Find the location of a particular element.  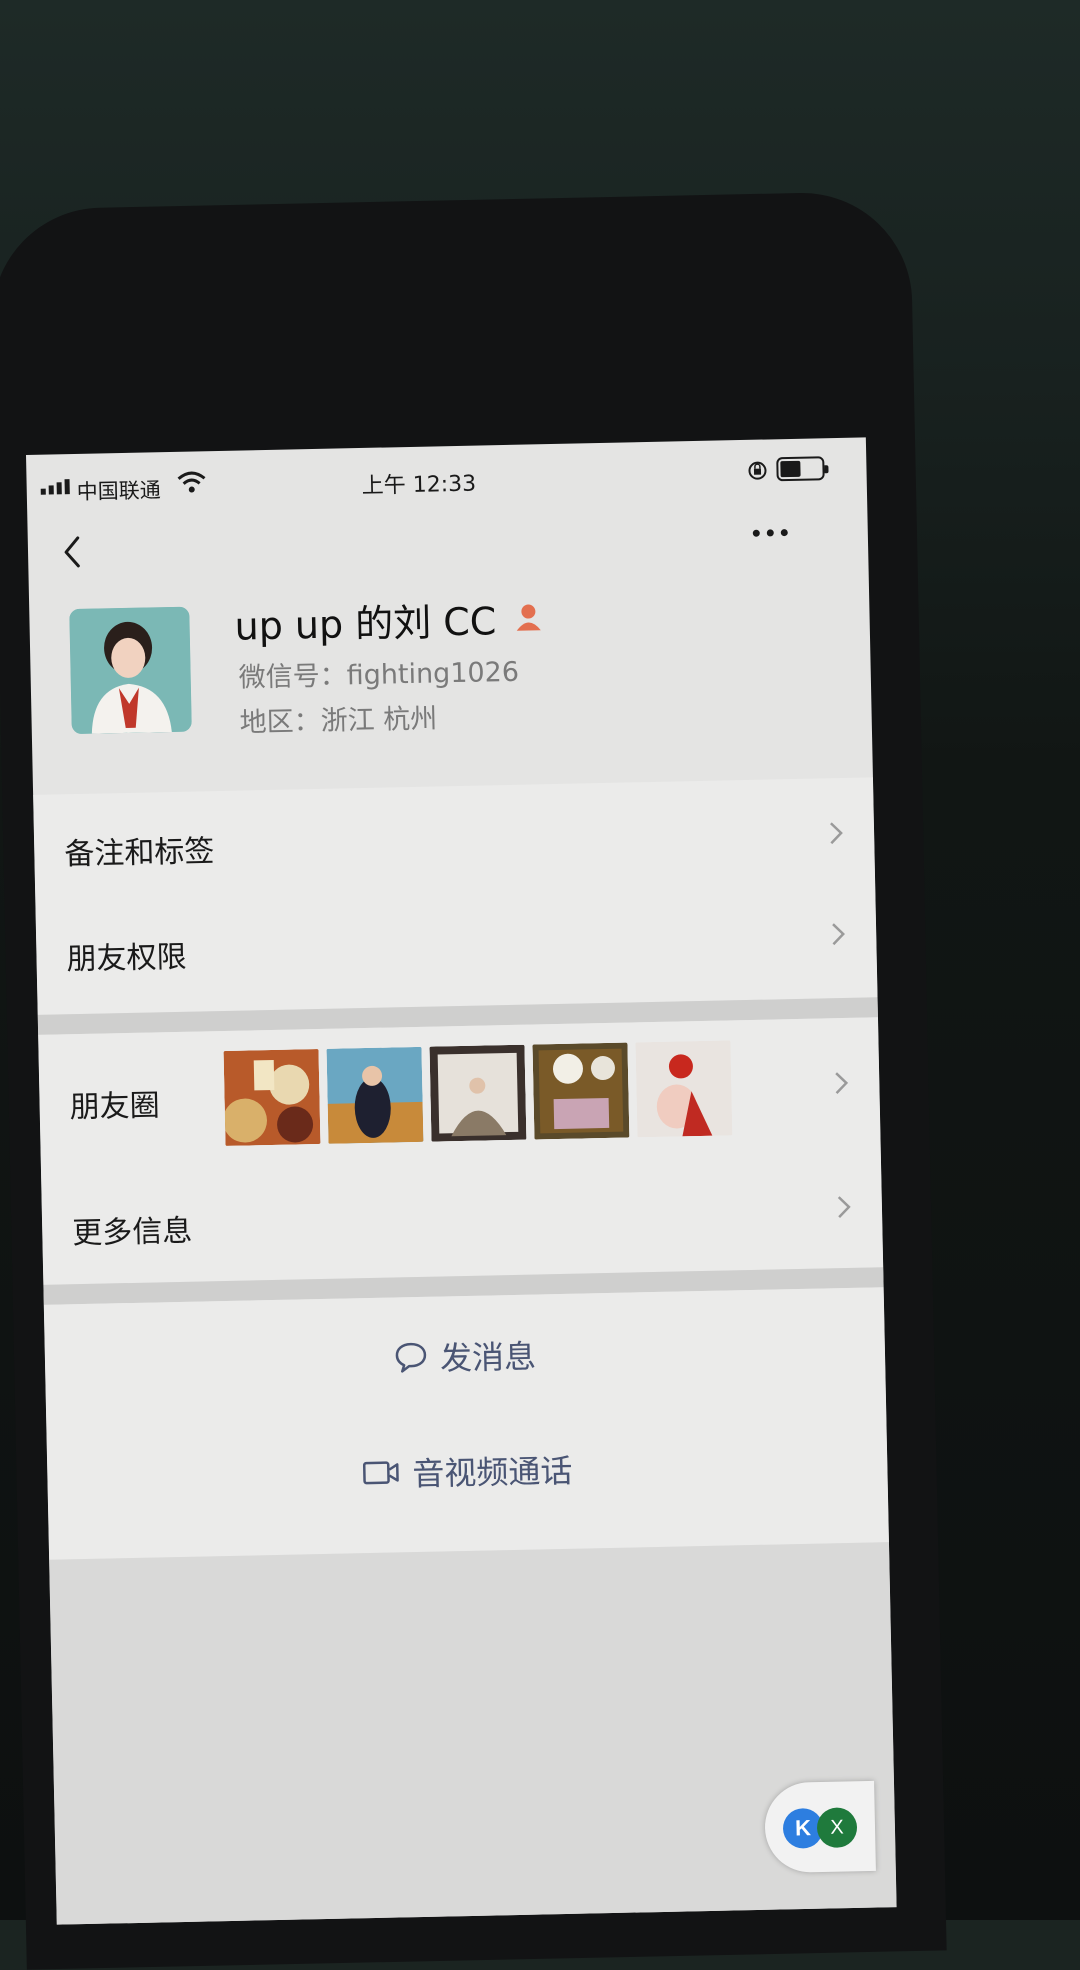

send-message-label: 发消息 is located at coordinates (488, 1357).